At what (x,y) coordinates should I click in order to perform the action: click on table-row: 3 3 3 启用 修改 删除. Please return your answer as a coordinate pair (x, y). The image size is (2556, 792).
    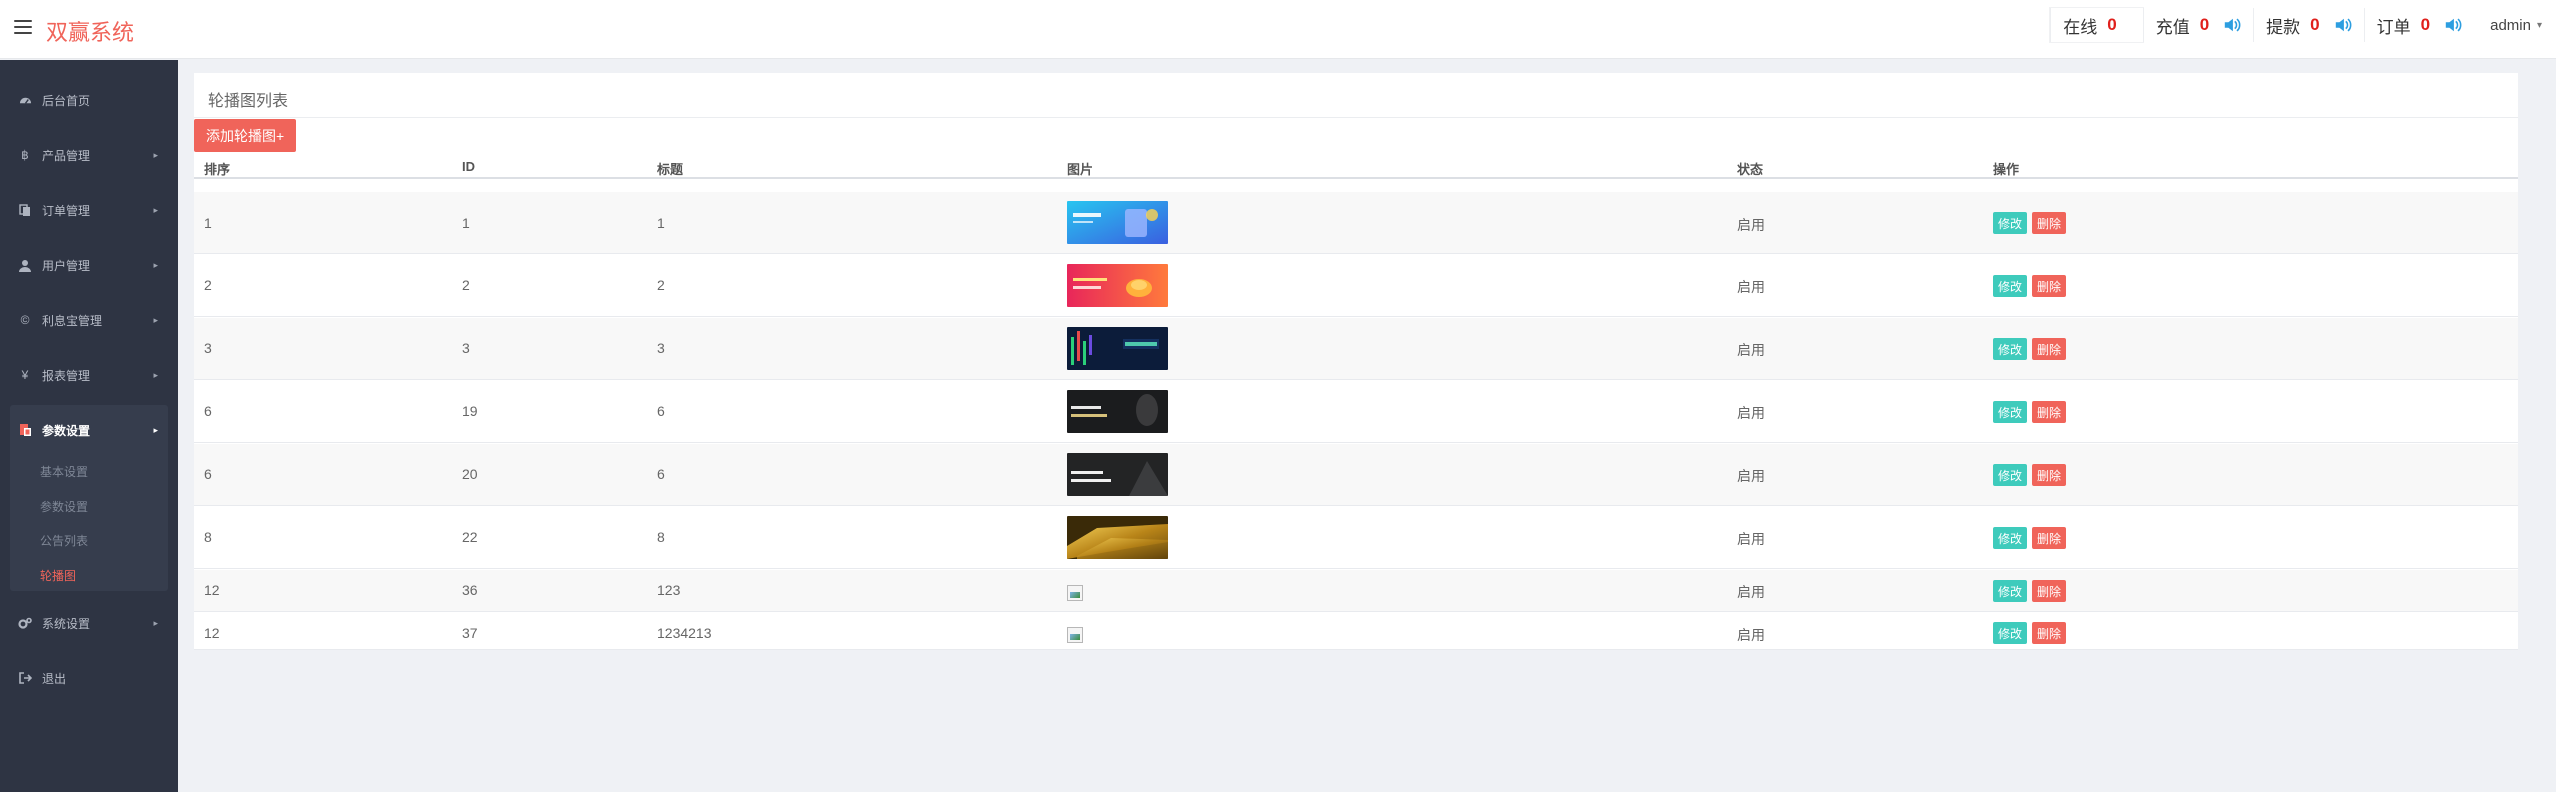
    Looking at the image, I should click on (1356, 349).